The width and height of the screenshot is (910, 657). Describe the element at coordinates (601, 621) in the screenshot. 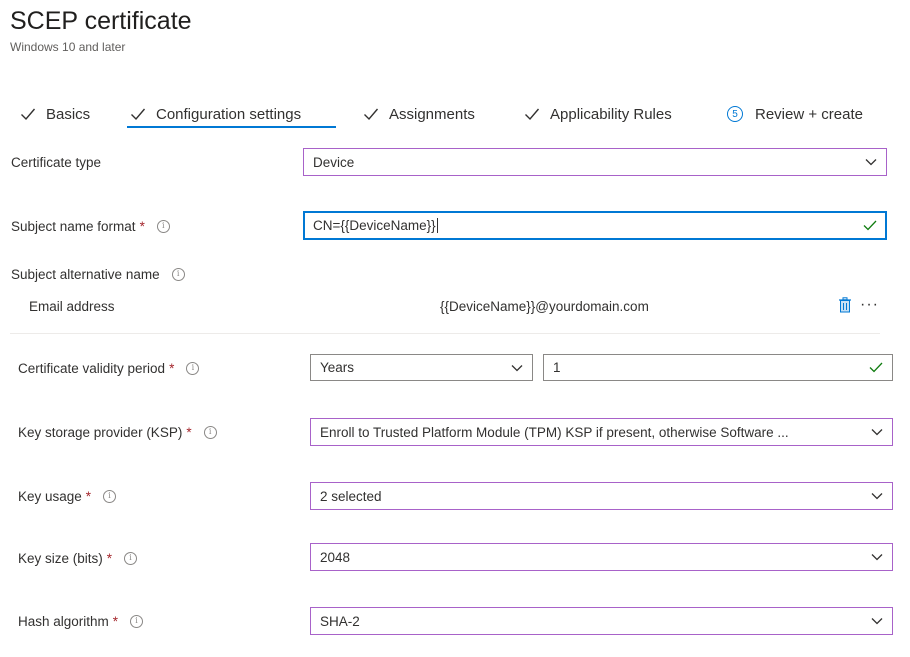

I see `hash-algorithm-dropdown: SHA-2` at that location.